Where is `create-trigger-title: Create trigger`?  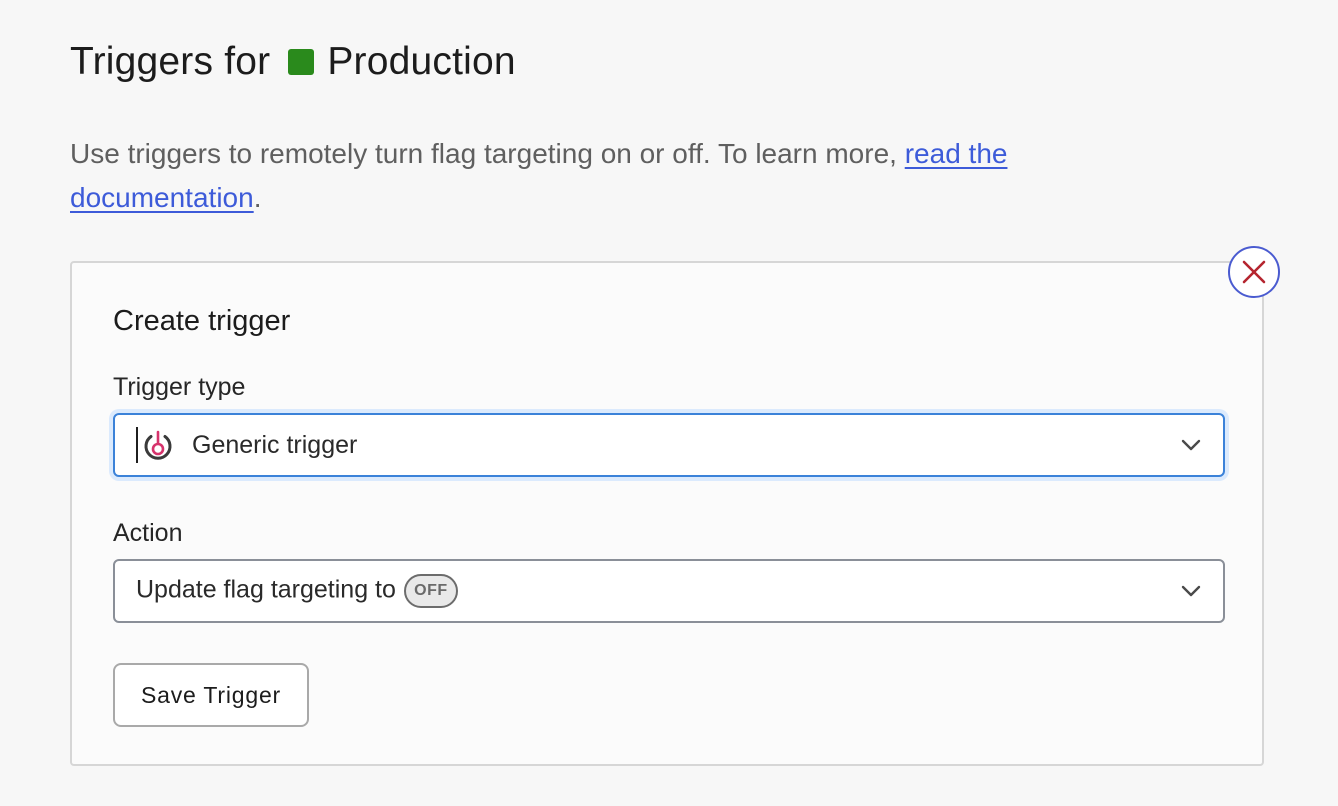 create-trigger-title: Create trigger is located at coordinates (202, 321).